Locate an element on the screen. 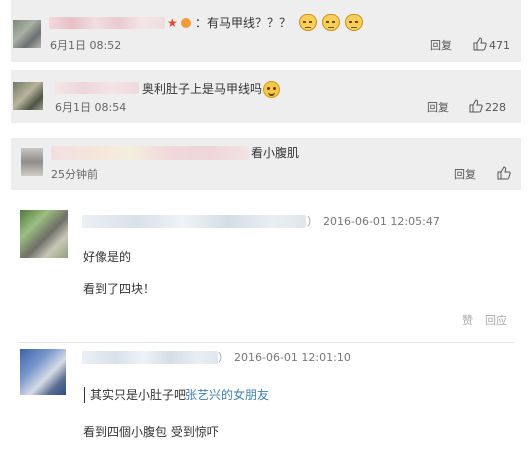  comment-card: 奥利肚子上是马甲线吗 6月1日 08:54 回复 228 is located at coordinates (266, 96).